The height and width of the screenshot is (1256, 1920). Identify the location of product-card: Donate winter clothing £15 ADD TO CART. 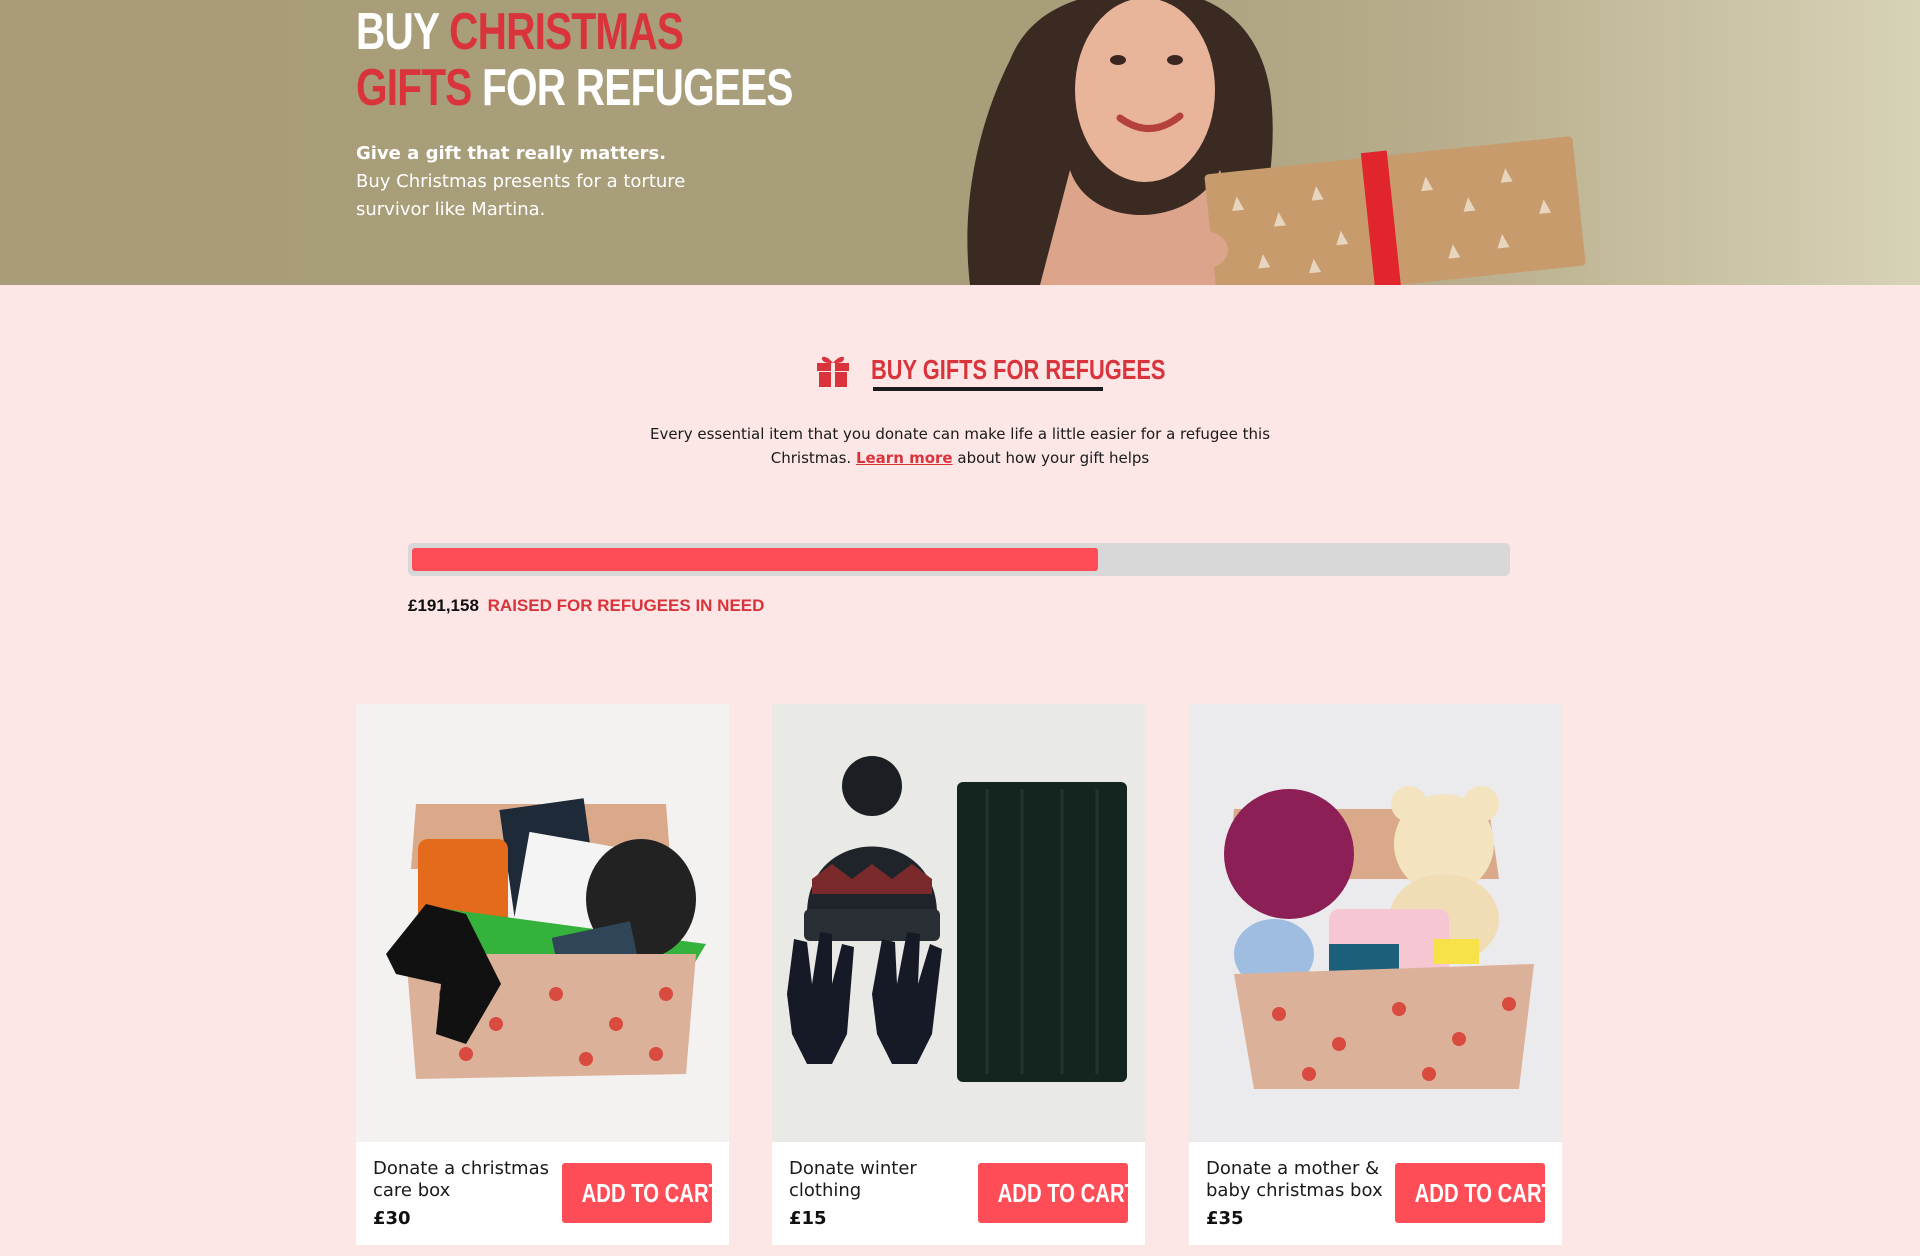
(958, 974).